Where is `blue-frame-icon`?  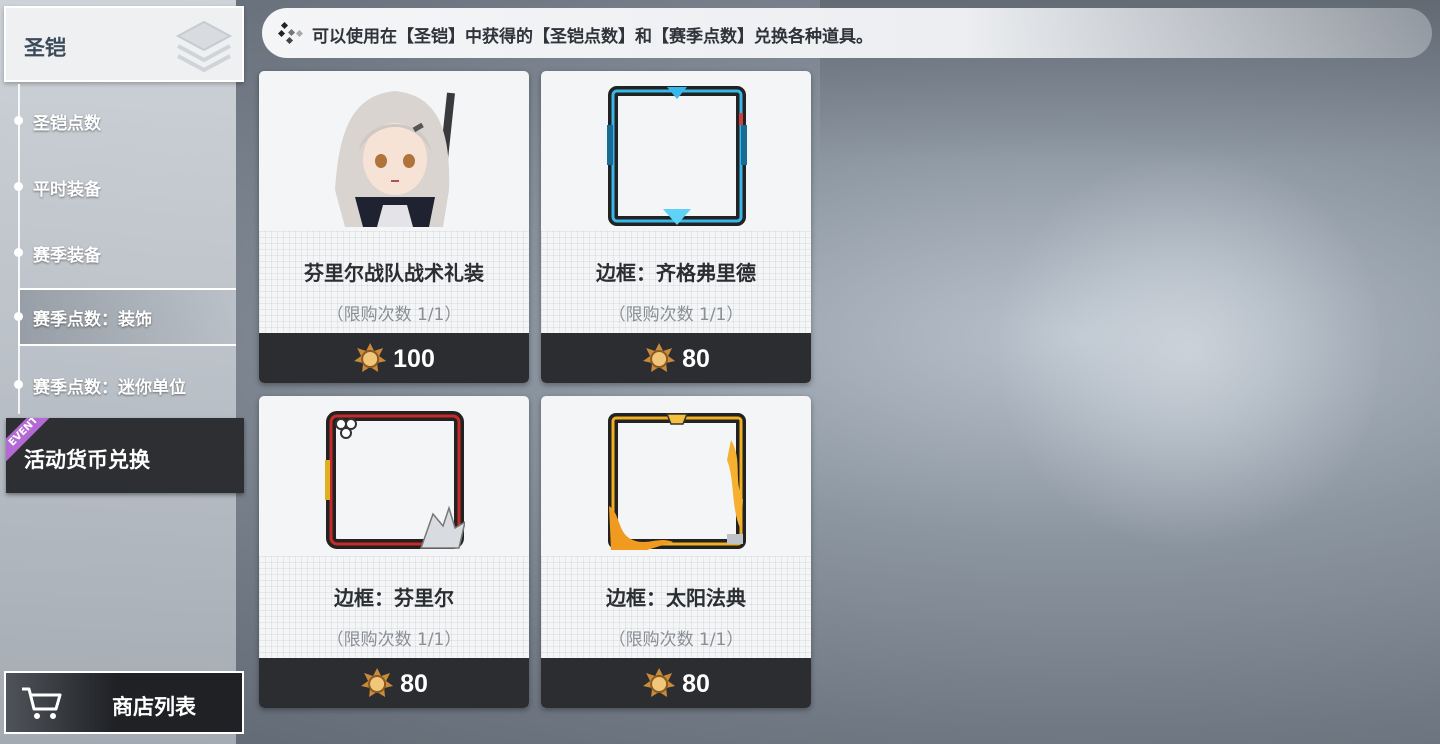 blue-frame-icon is located at coordinates (677, 156).